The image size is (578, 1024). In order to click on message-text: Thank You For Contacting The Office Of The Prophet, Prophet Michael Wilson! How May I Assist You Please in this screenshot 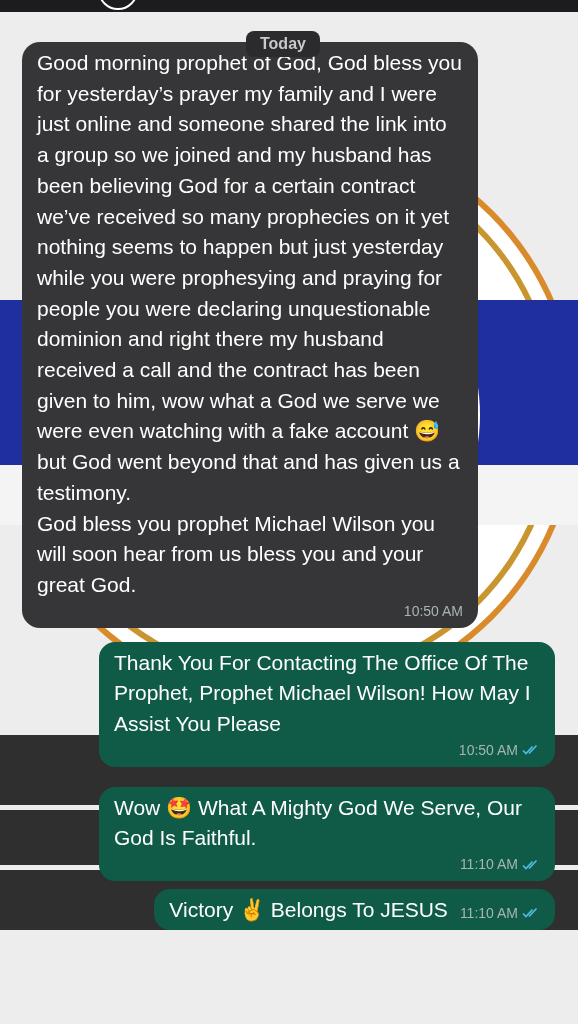, I will do `click(323, 693)`.